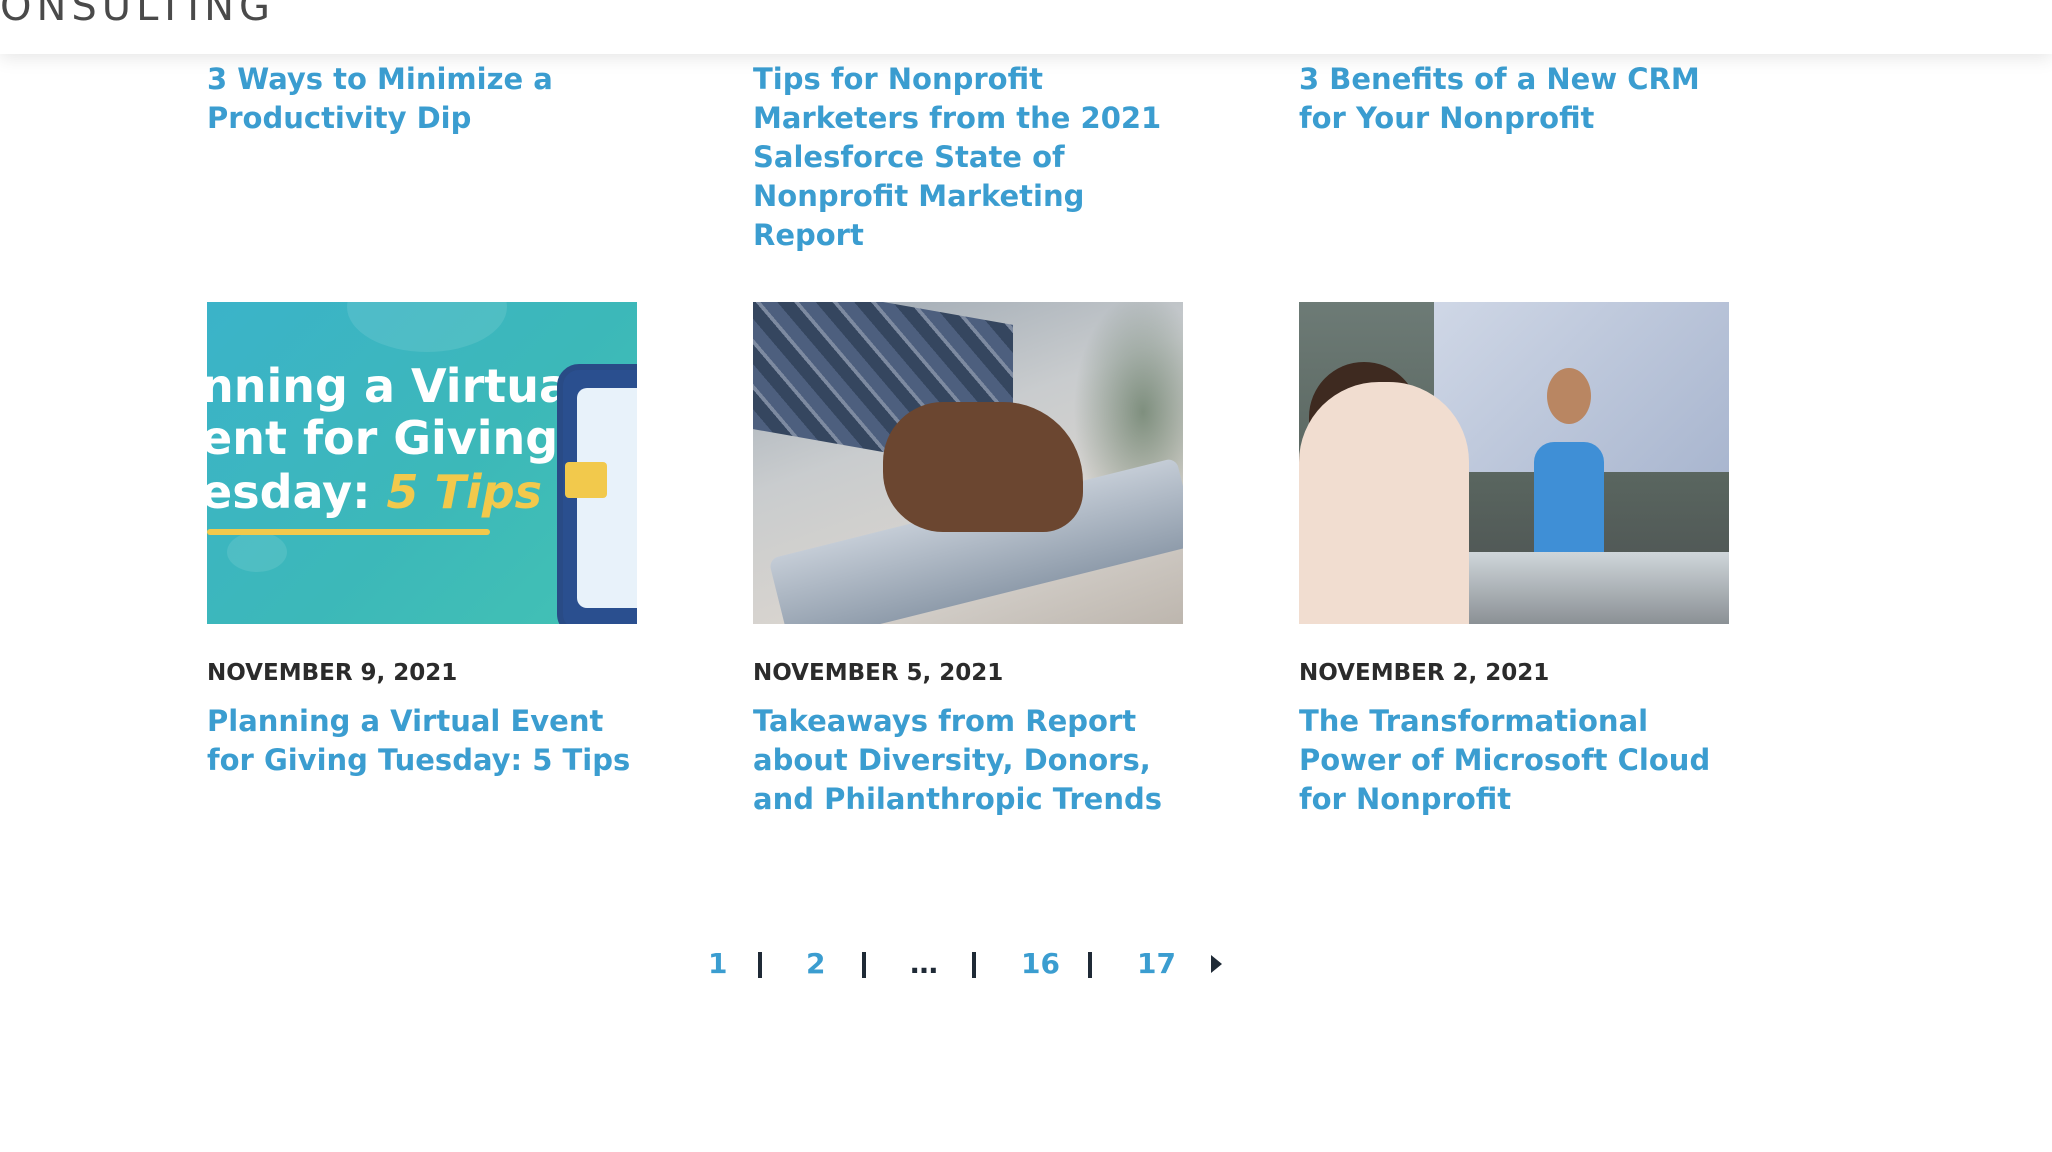  What do you see at coordinates (383, 438) in the screenshot?
I see `thumbnail-text: ent for Giving` at bounding box center [383, 438].